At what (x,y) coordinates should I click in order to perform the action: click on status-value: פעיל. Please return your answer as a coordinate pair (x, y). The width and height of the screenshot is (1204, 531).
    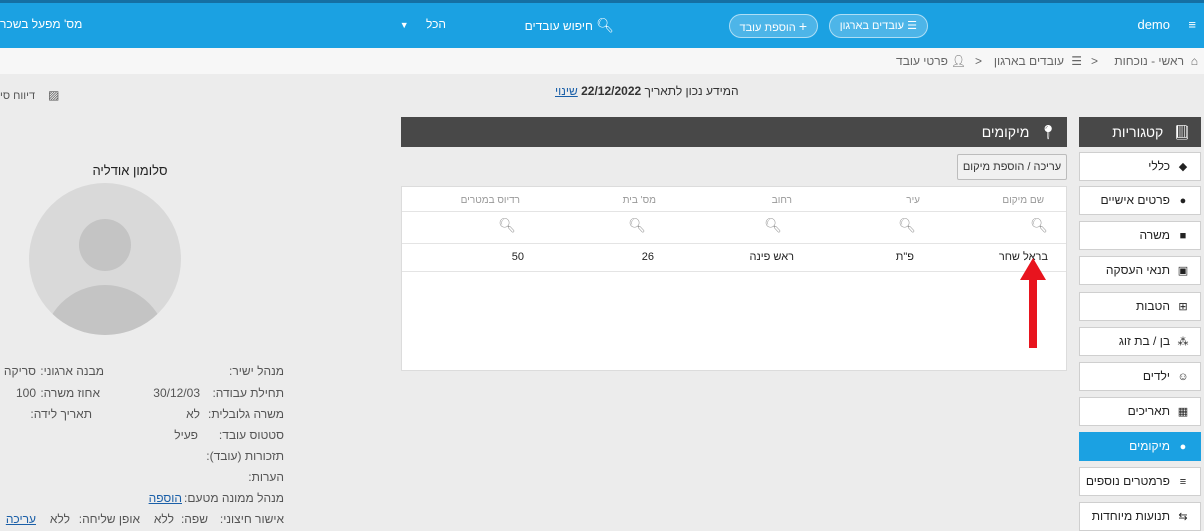
    Looking at the image, I should click on (186, 435).